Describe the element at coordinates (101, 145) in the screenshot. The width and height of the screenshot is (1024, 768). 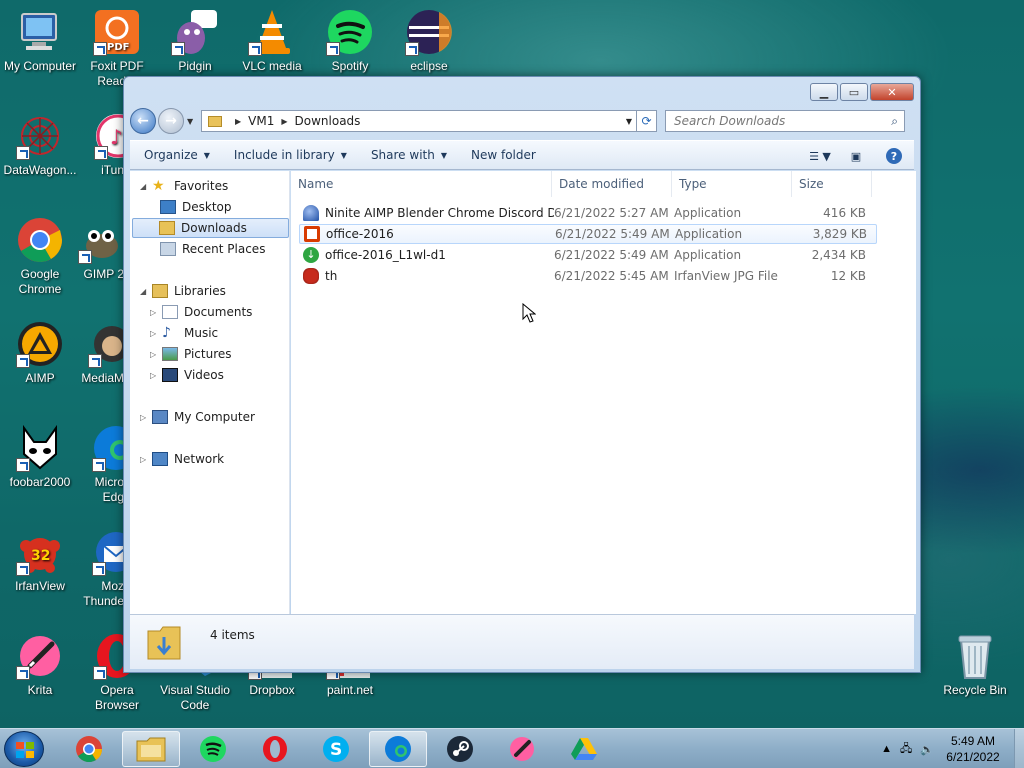
I see `desktop-icon-itunes: ♪ iTun` at that location.